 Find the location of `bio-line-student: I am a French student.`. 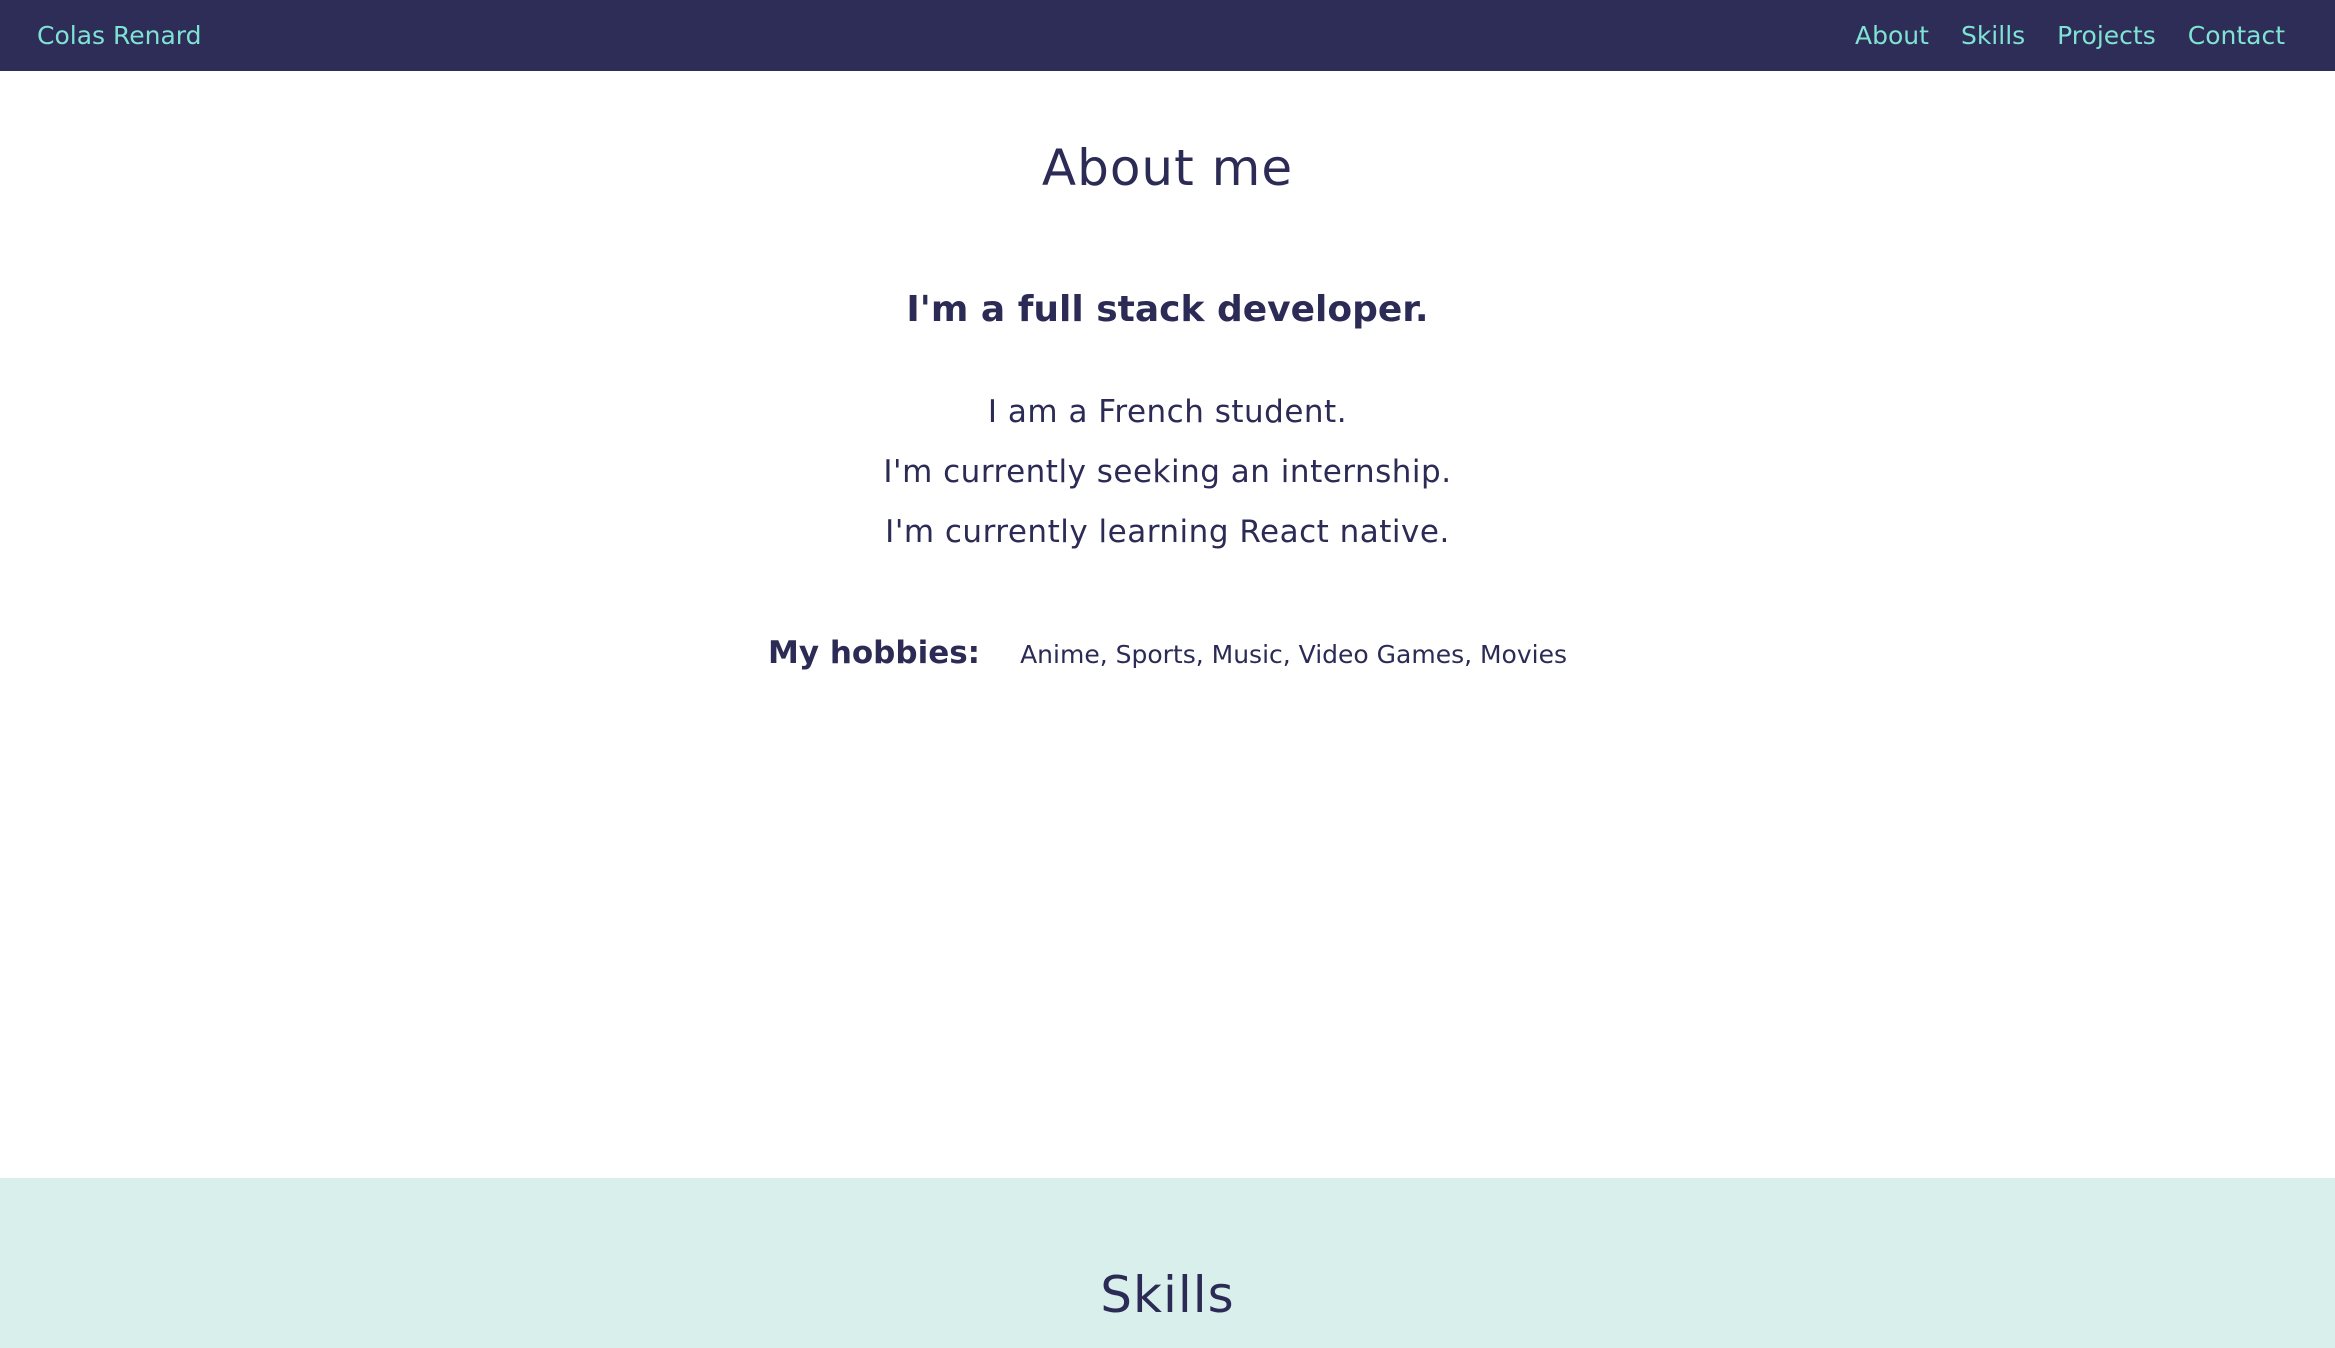

bio-line-student: I am a French student. is located at coordinates (1167, 412).